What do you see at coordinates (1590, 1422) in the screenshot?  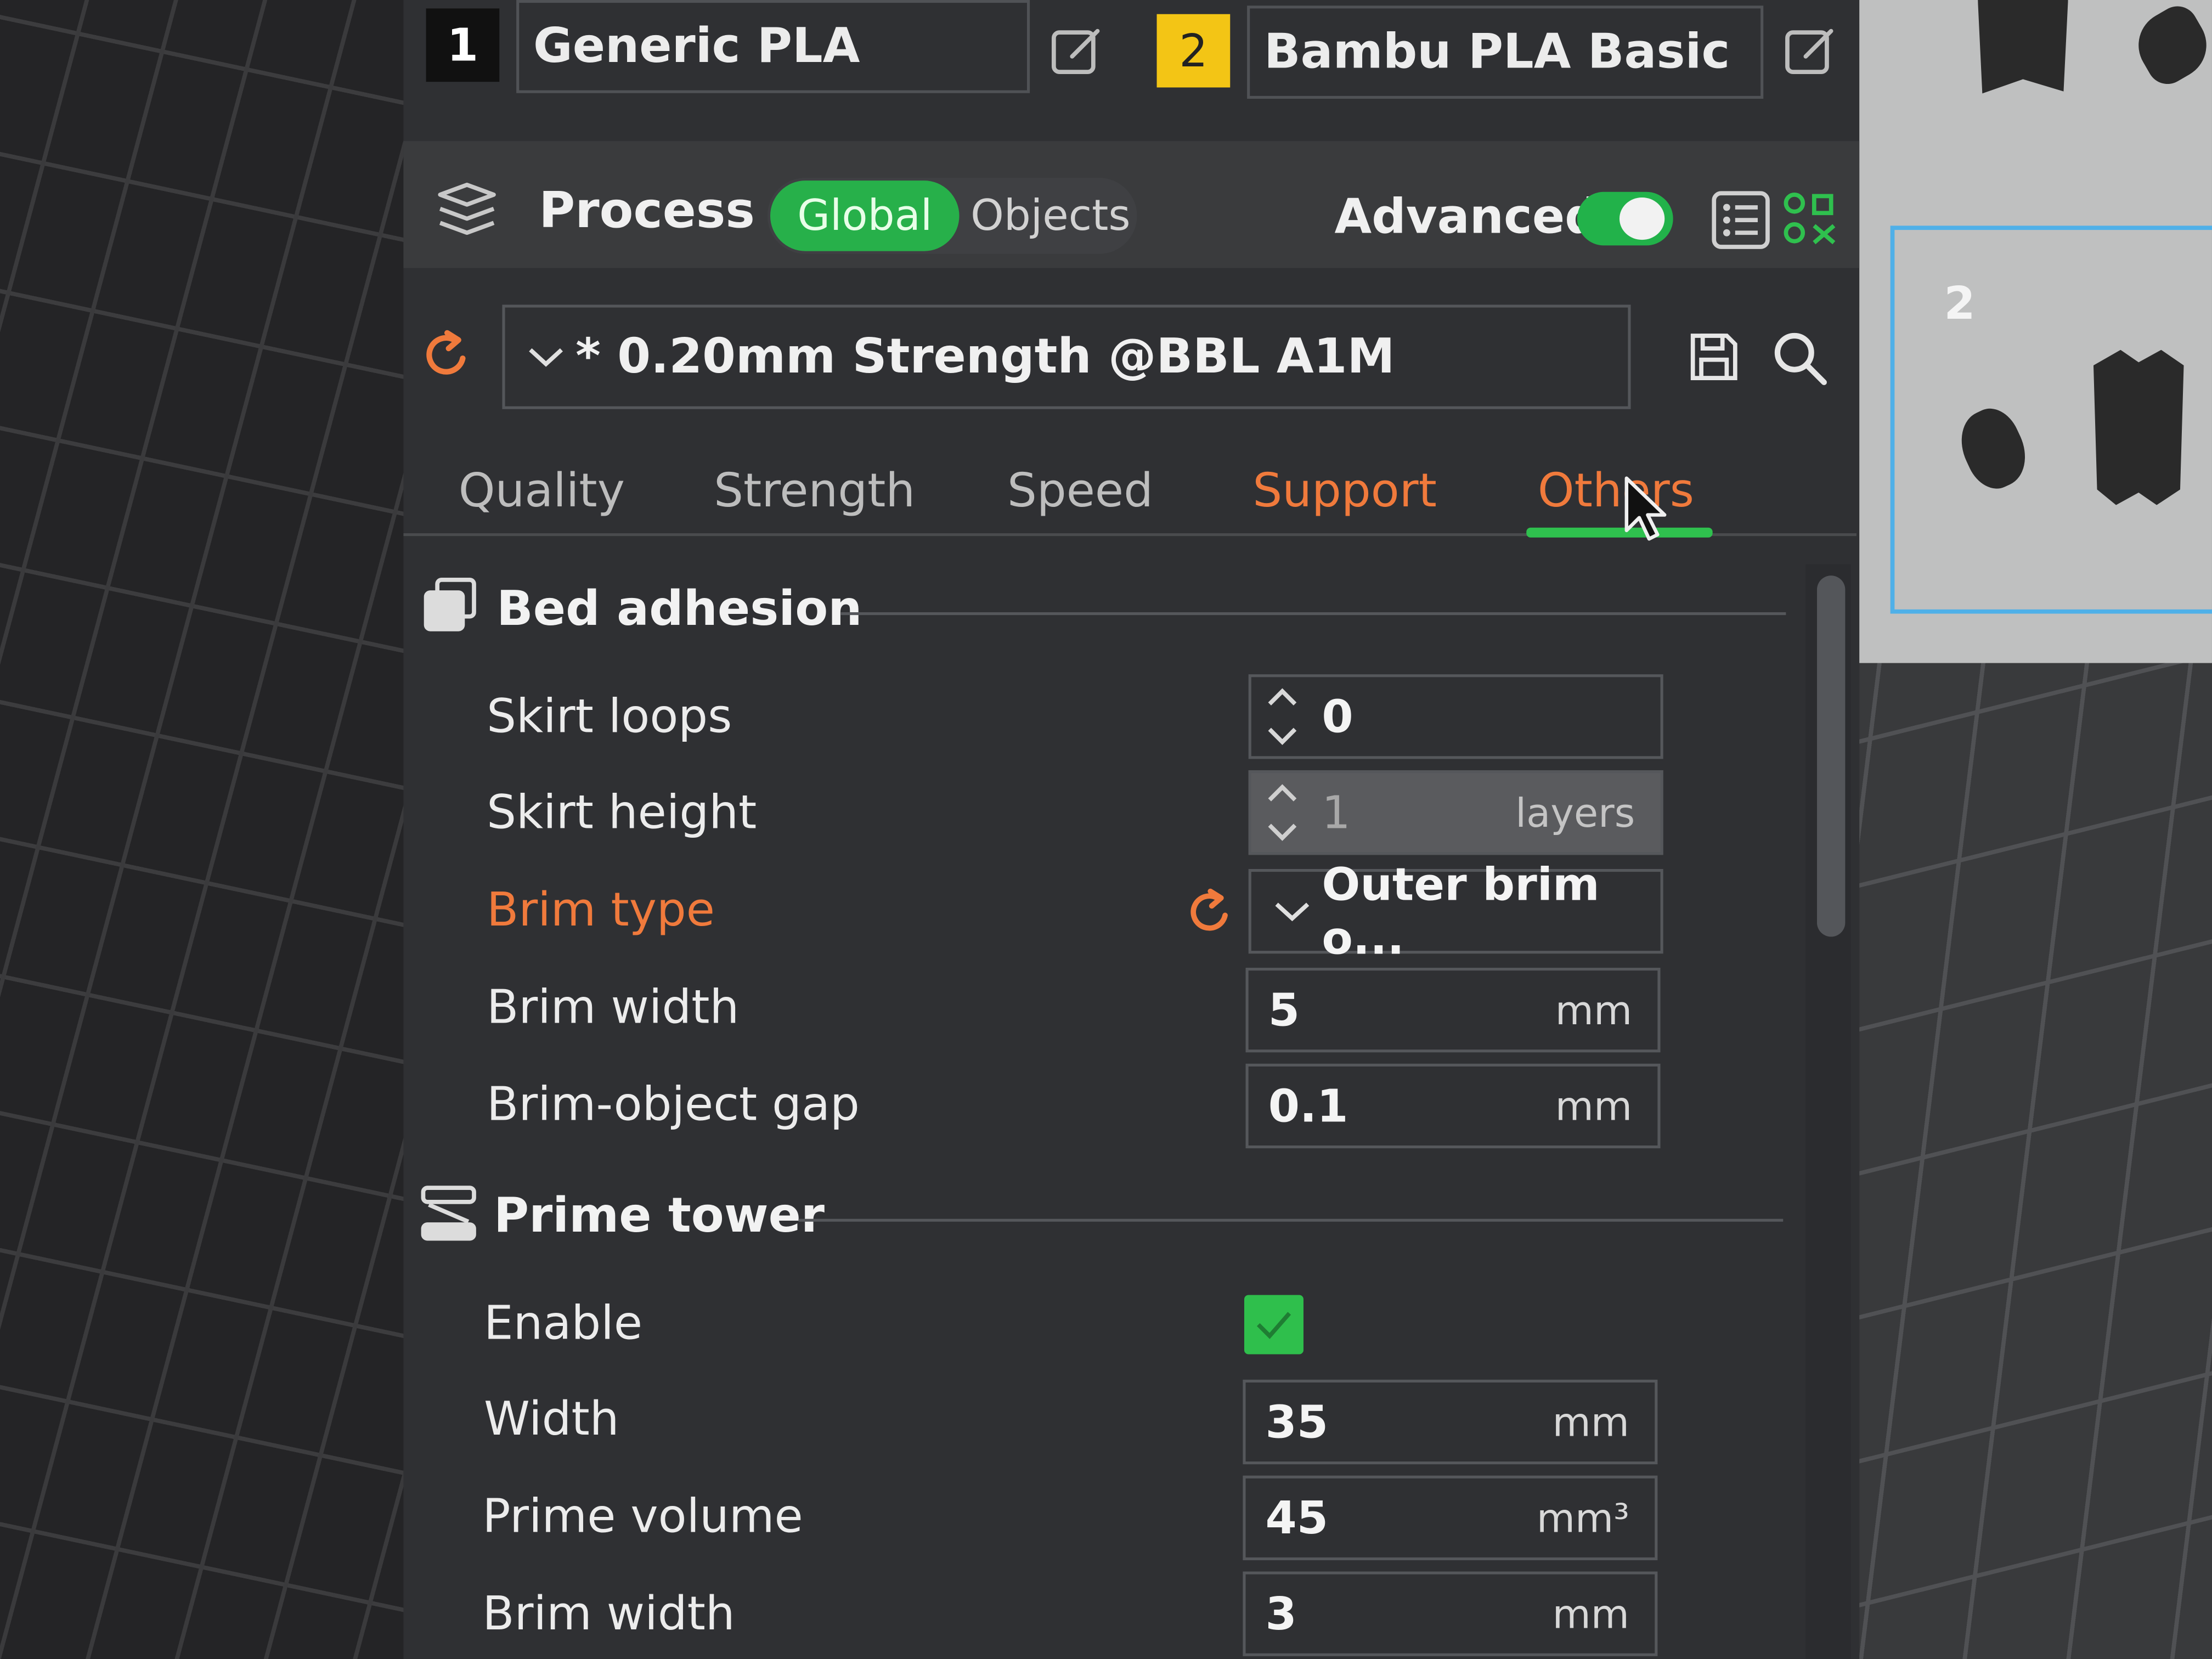 I see `prime-tower-width-unit: mm` at bounding box center [1590, 1422].